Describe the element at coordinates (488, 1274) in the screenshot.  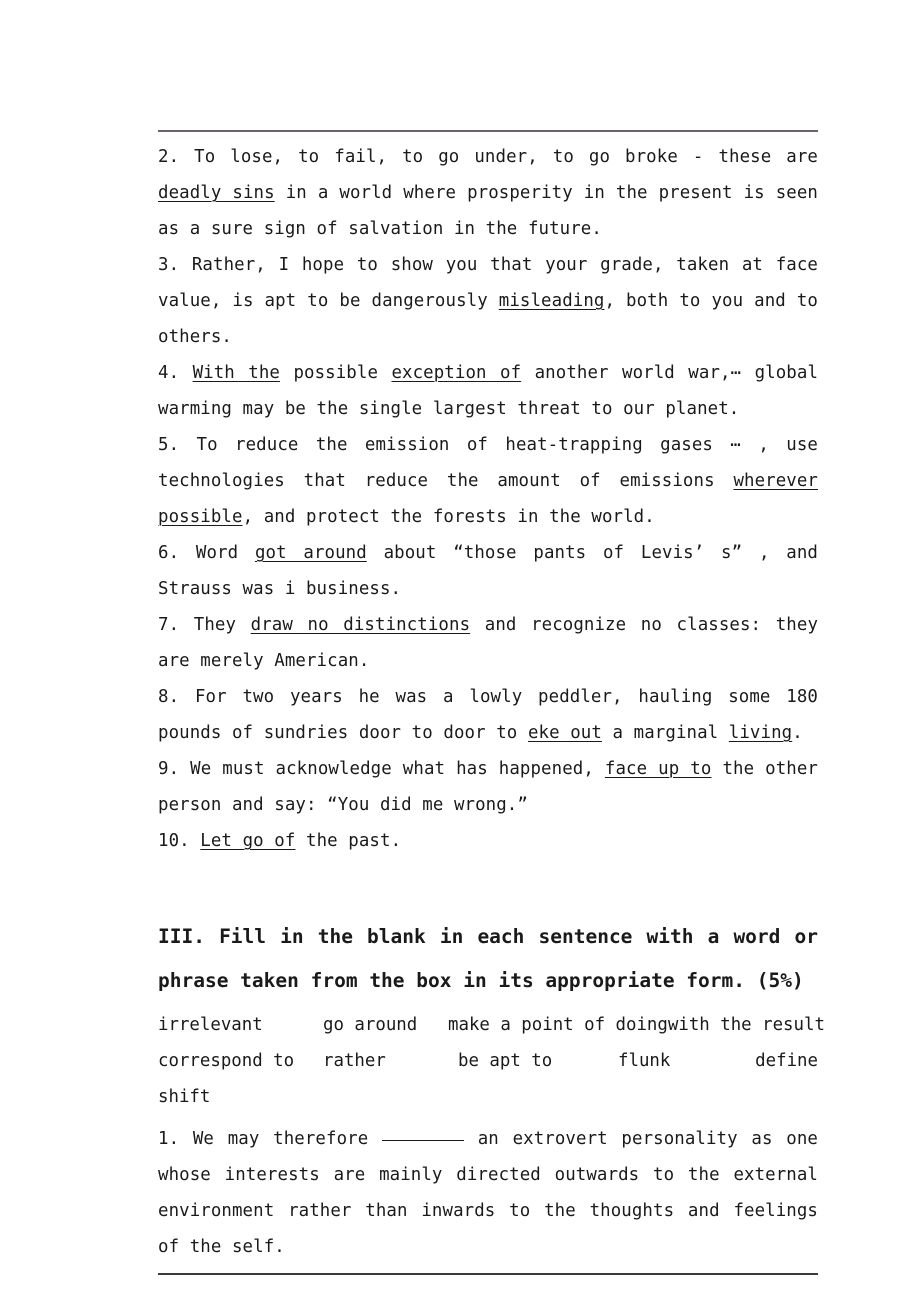
I see `bottom-horizontal-rule` at that location.